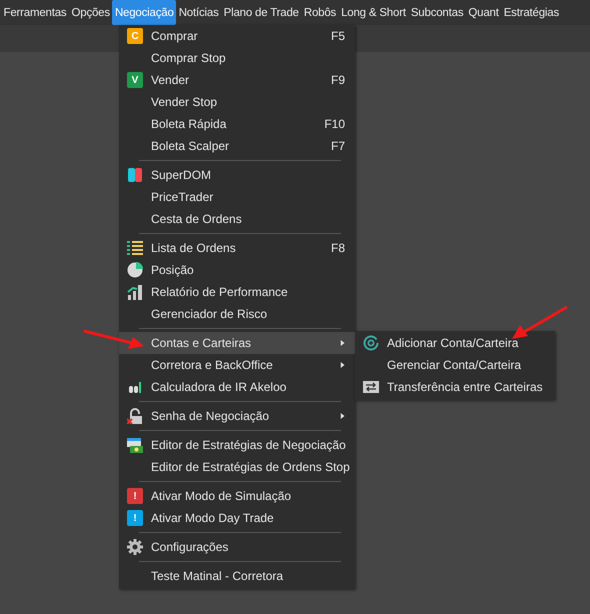 This screenshot has width=590, height=614. Describe the element at coordinates (201, 343) in the screenshot. I see `menu-item-label: Contas e Carteiras` at that location.